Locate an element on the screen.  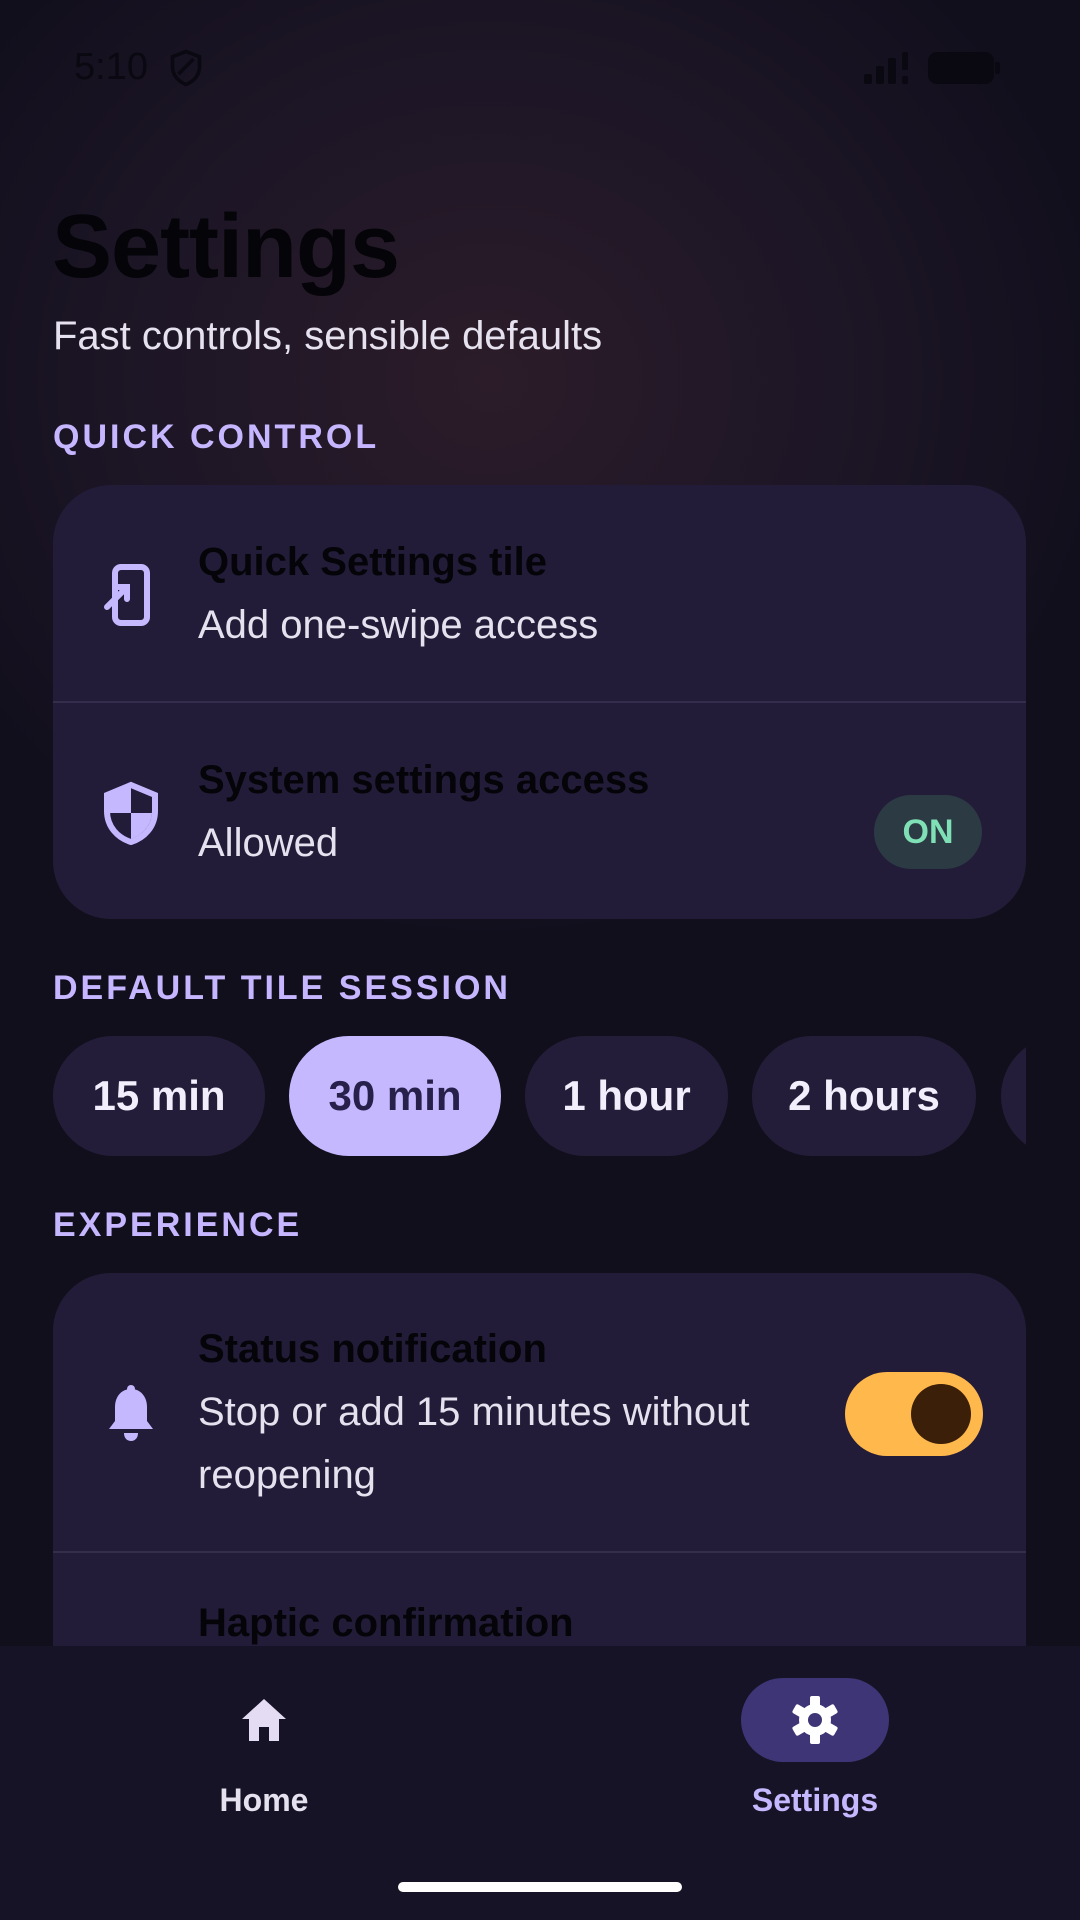
nav-label-settings: Settings is located at coordinates (815, 1800).